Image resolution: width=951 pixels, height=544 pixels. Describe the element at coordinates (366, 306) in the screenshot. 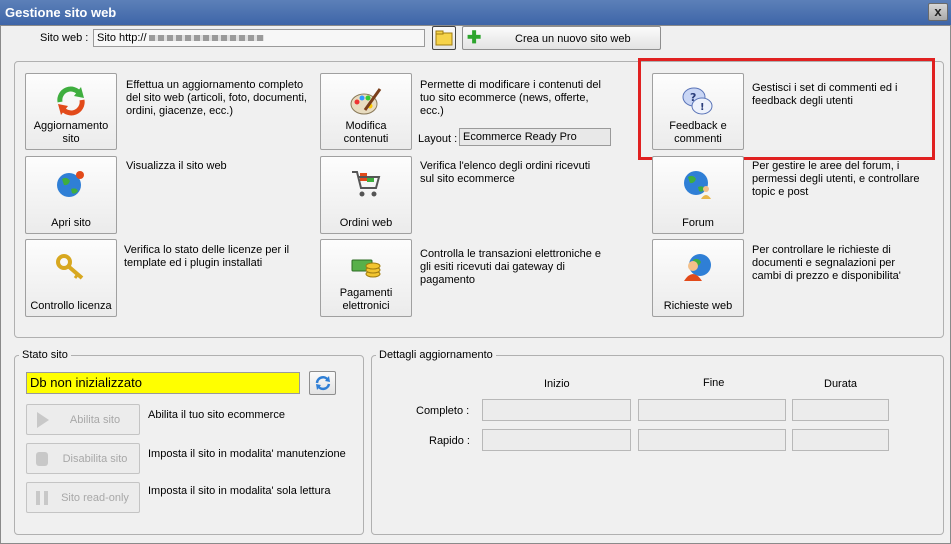

I see `pagamenti-label-2: elettronici` at that location.